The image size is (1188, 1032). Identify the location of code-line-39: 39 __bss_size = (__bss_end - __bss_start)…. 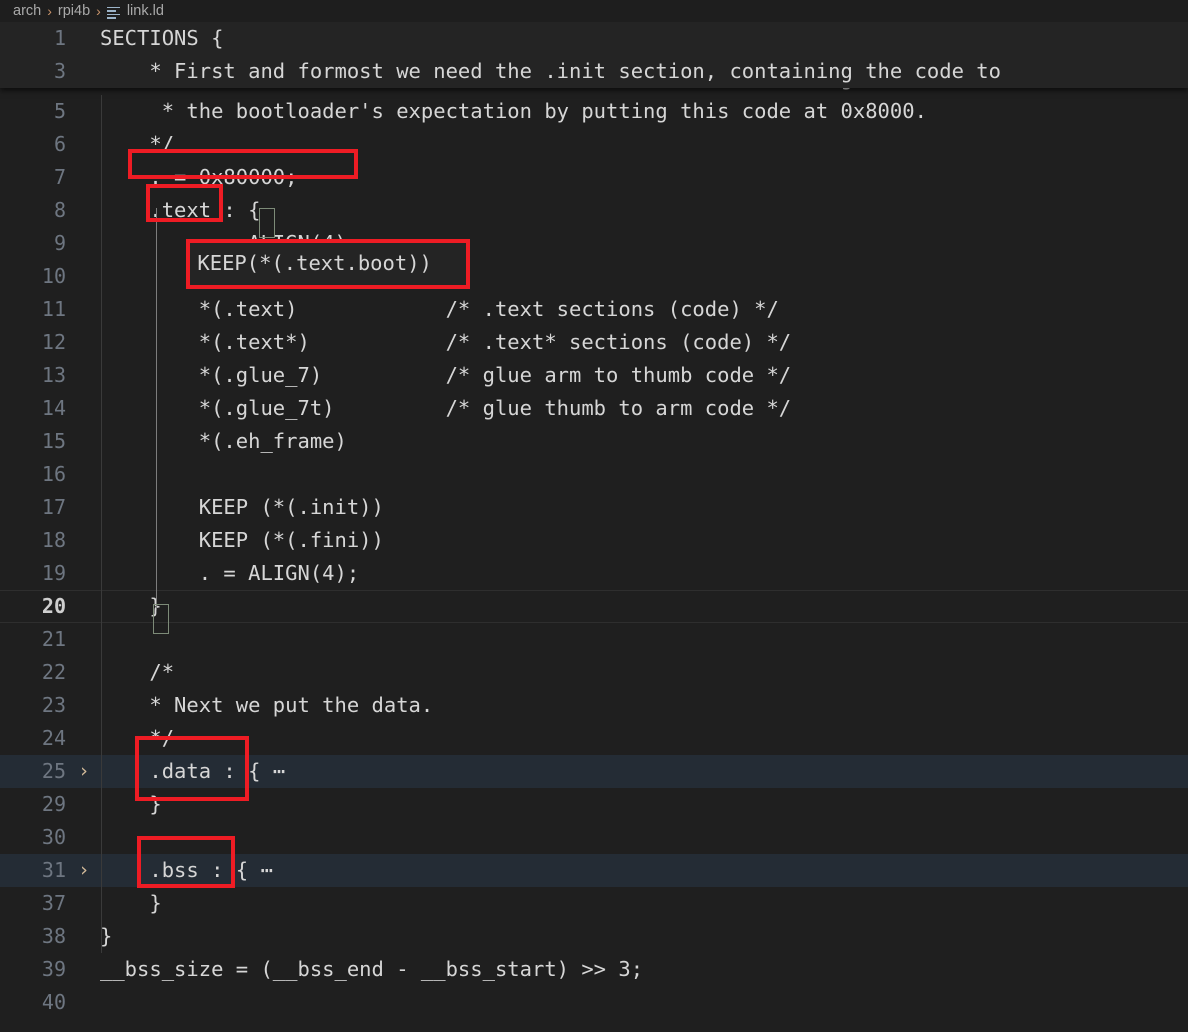
(594, 969).